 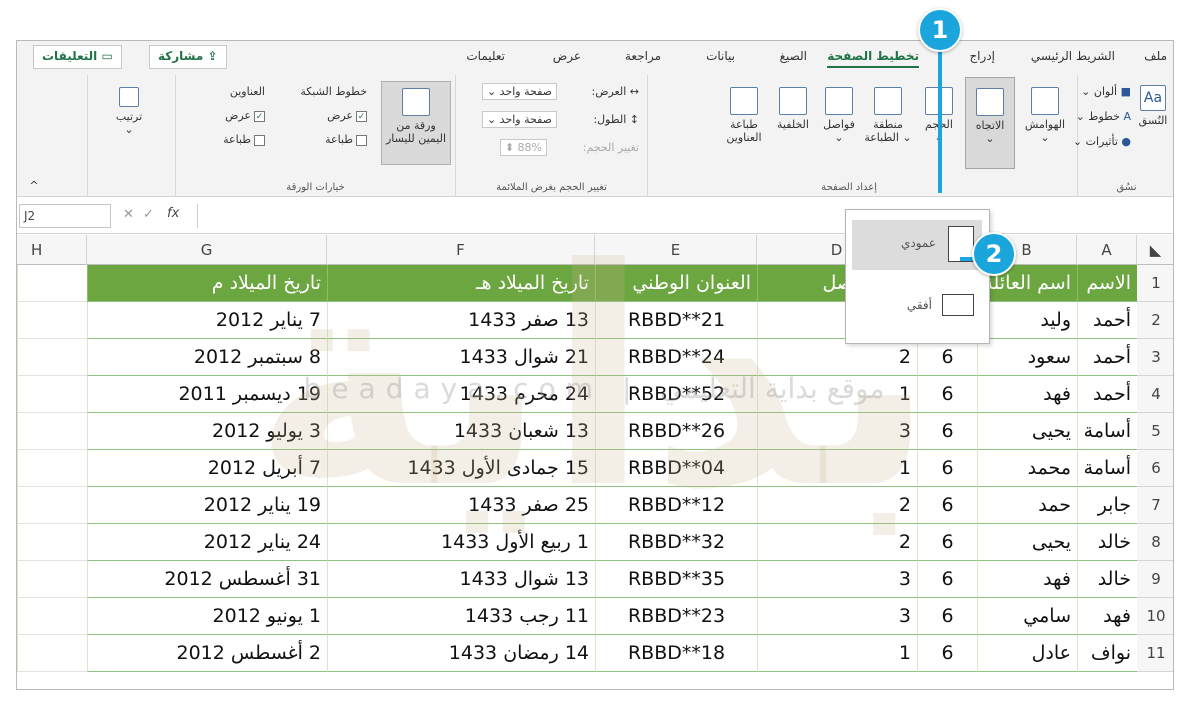 What do you see at coordinates (207, 616) in the screenshot?
I see `cell-birth-date-gregorian: 1 يونيو 2012` at bounding box center [207, 616].